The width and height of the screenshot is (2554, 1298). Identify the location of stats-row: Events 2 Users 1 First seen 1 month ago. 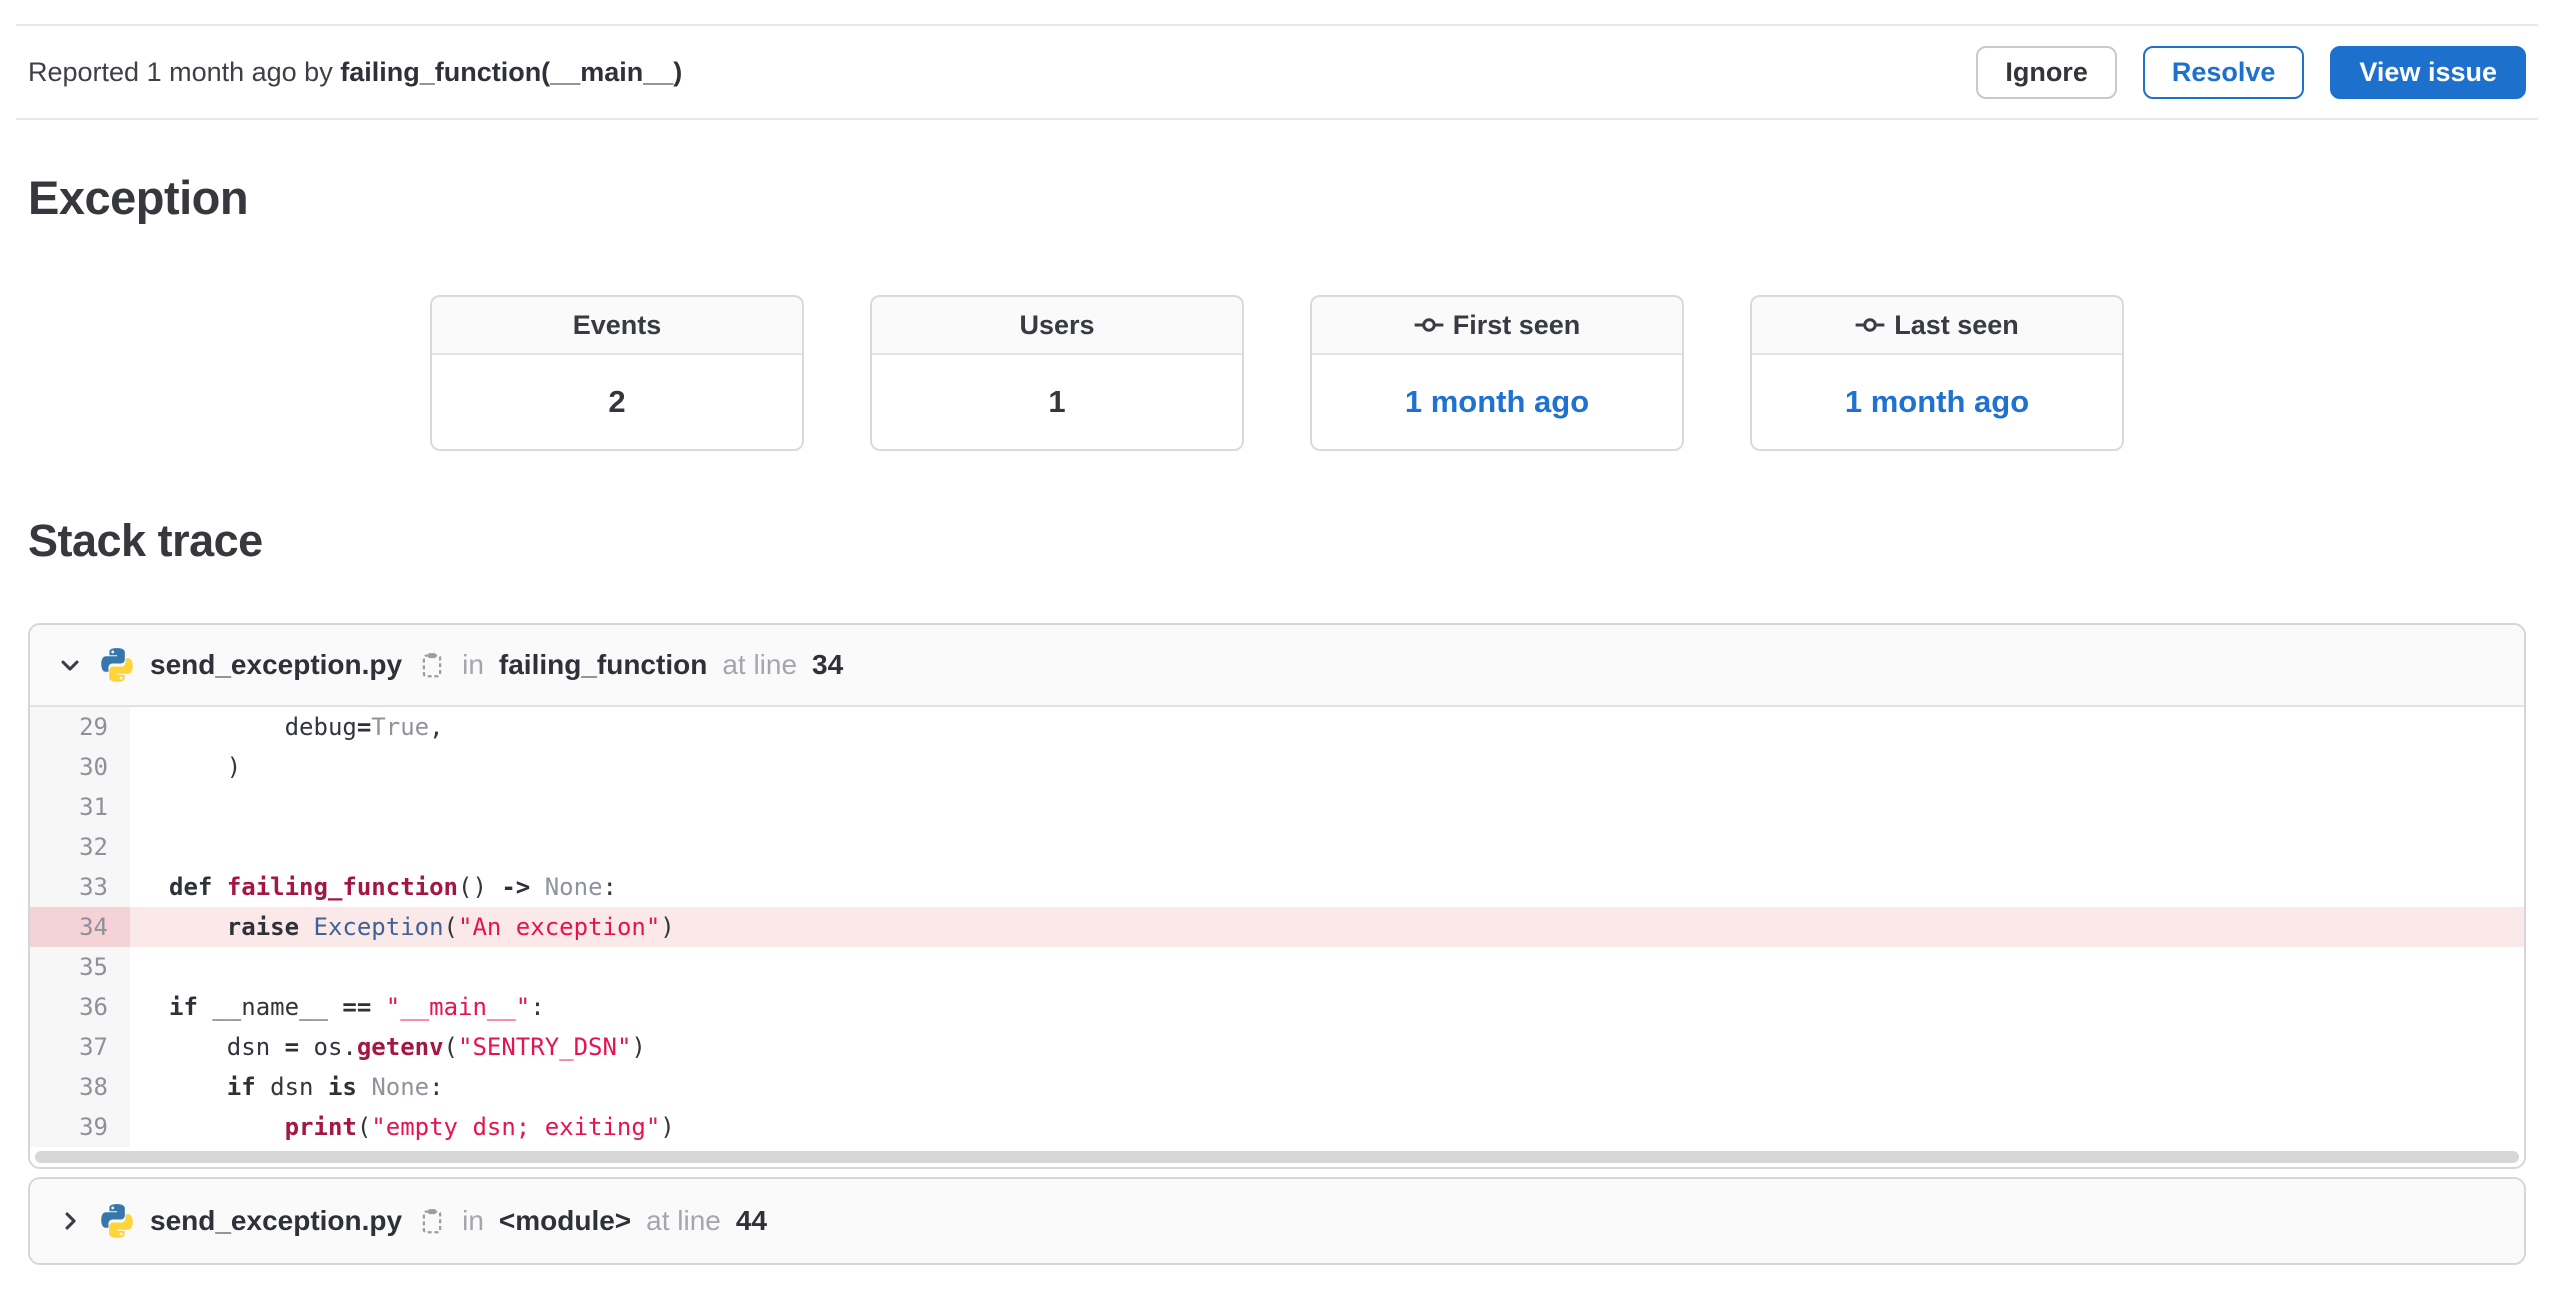
(1277, 373).